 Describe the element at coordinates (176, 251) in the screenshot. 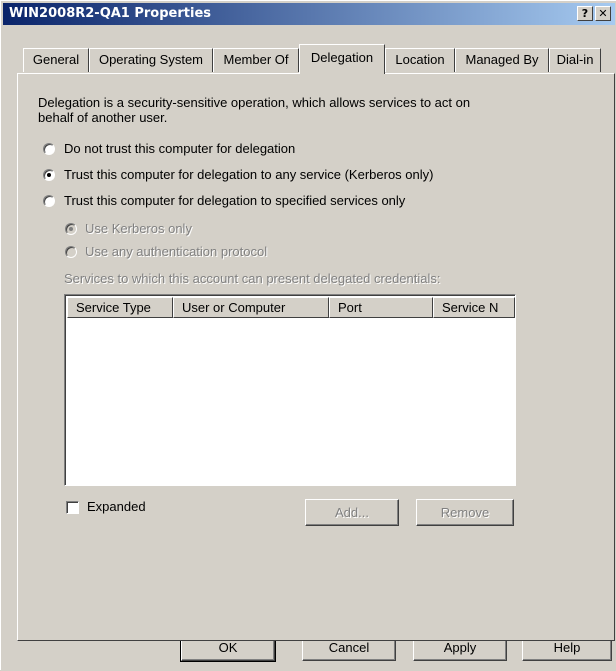

I see `option-any-auth-label: Use any authentication protocol` at that location.